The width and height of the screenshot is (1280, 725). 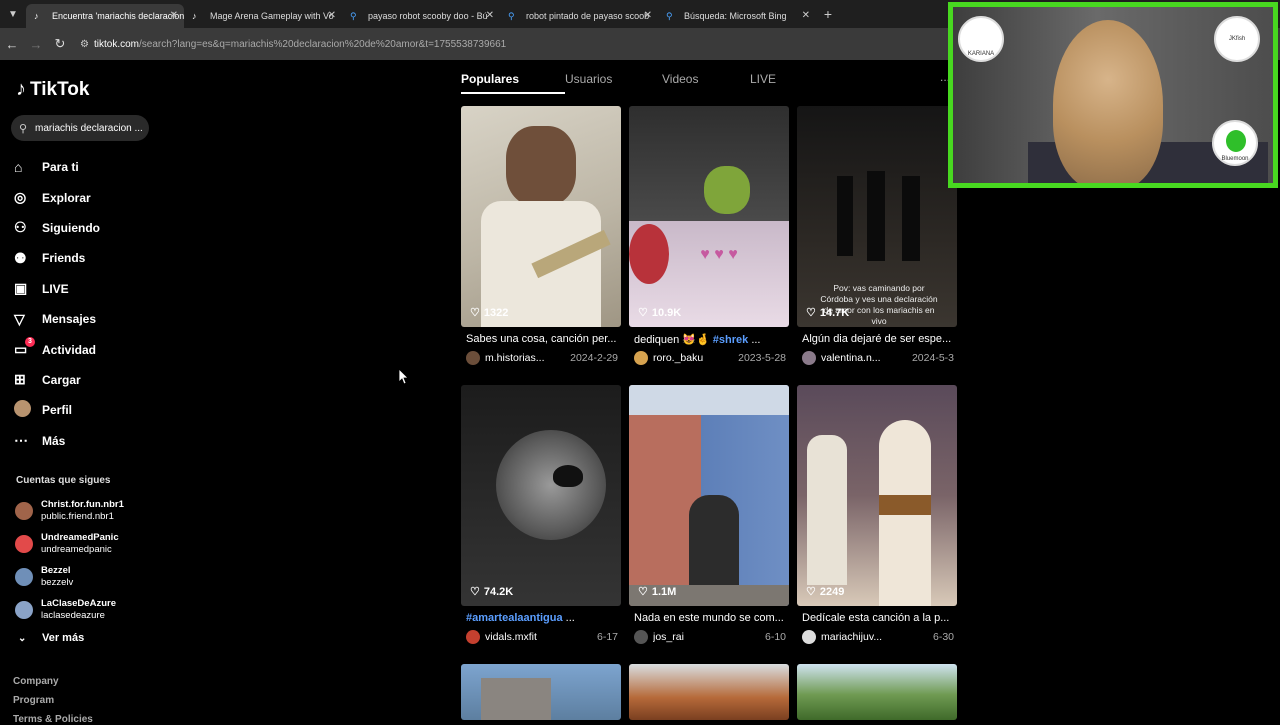 I want to click on hashtag-link: #shrek, so click(x=730, y=340).